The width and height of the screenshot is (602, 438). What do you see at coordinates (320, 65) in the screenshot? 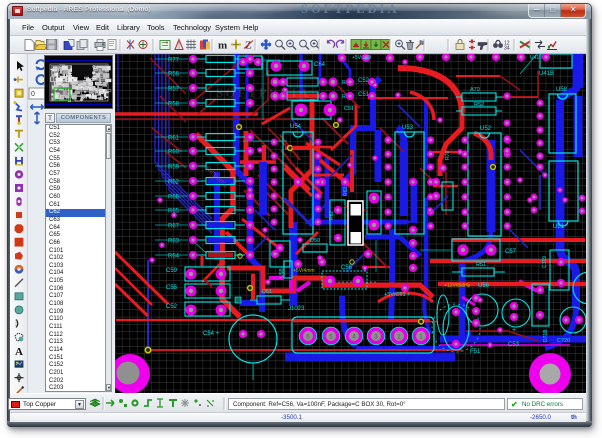
I see `svg-text: C64` at bounding box center [320, 65].